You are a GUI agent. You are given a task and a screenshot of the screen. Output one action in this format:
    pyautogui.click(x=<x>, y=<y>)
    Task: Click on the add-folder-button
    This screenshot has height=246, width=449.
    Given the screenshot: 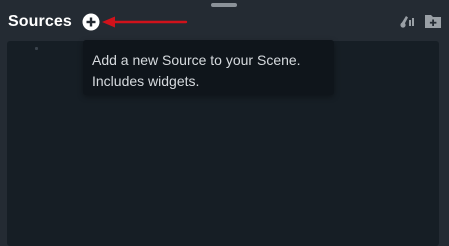 What is the action you would take?
    pyautogui.click(x=433, y=21)
    